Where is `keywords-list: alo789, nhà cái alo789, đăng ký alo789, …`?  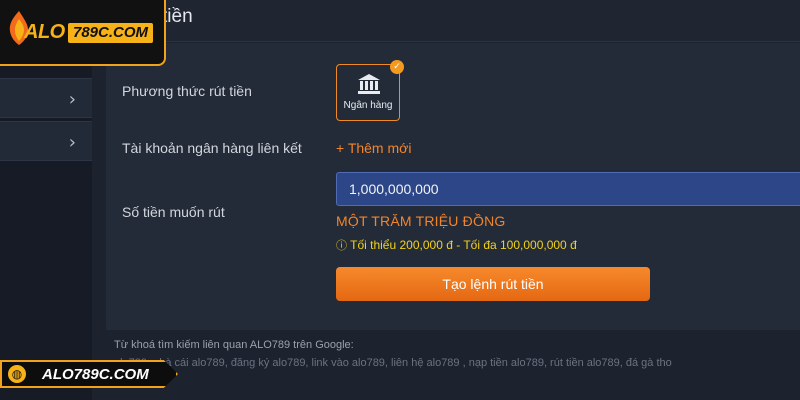
keywords-list: alo789, nhà cái alo789, đăng ký alo789, … is located at coordinates (393, 363).